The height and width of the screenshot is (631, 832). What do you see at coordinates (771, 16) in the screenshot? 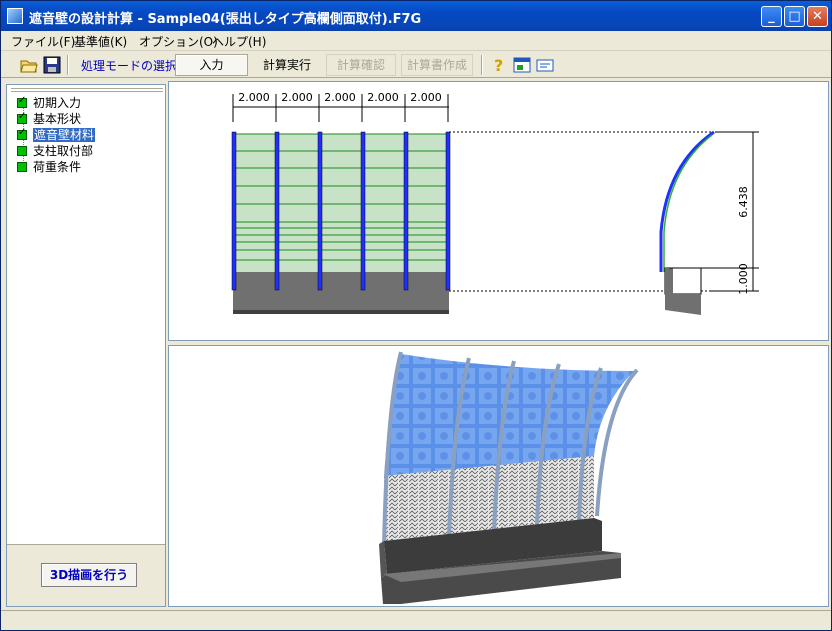
I see `minimize-button: _` at bounding box center [771, 16].